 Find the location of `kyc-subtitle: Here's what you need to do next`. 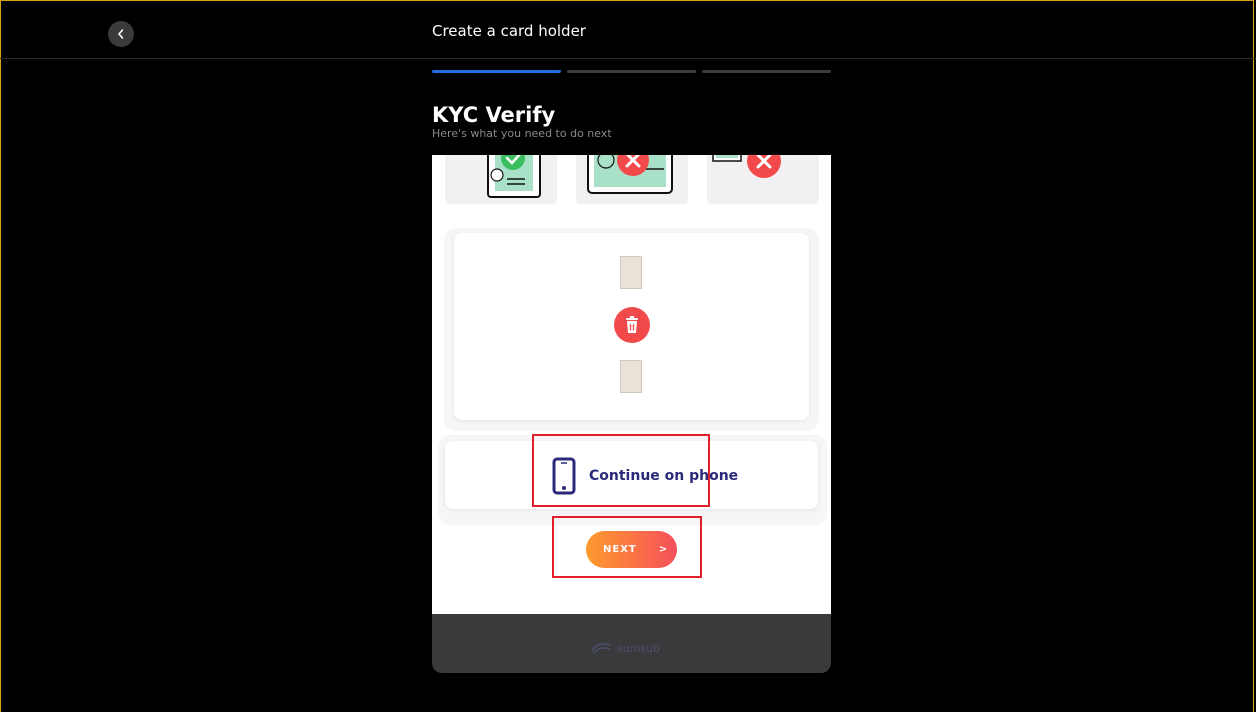

kyc-subtitle: Here's what you need to do next is located at coordinates (522, 133).